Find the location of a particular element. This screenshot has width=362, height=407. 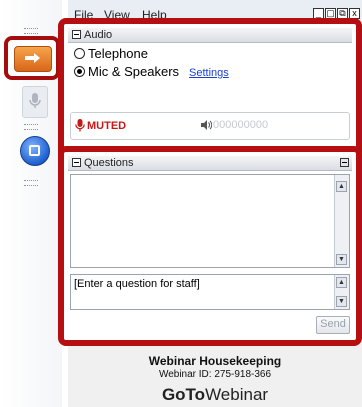

telephone-option: Telephone is located at coordinates (111, 53).